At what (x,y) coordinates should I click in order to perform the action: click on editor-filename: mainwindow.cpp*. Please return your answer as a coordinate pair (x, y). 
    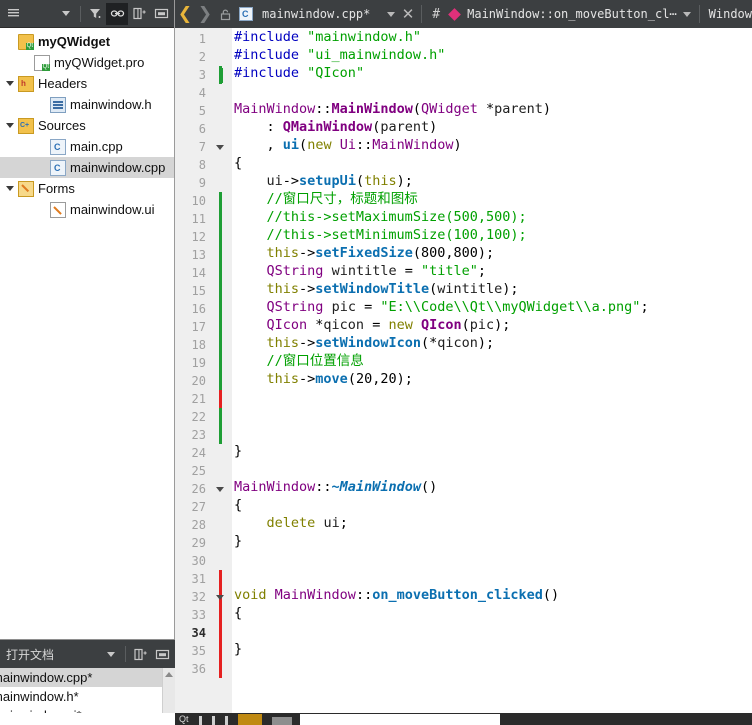
    Looking at the image, I should click on (316, 14).